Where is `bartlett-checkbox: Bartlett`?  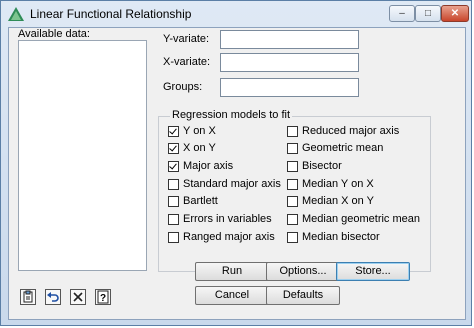 bartlett-checkbox: Bartlett is located at coordinates (193, 201).